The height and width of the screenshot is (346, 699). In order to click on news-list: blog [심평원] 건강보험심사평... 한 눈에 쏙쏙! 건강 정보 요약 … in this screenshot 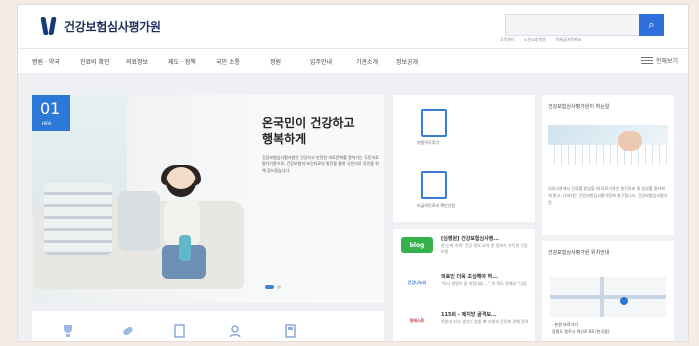, I will do `click(464, 285)`.